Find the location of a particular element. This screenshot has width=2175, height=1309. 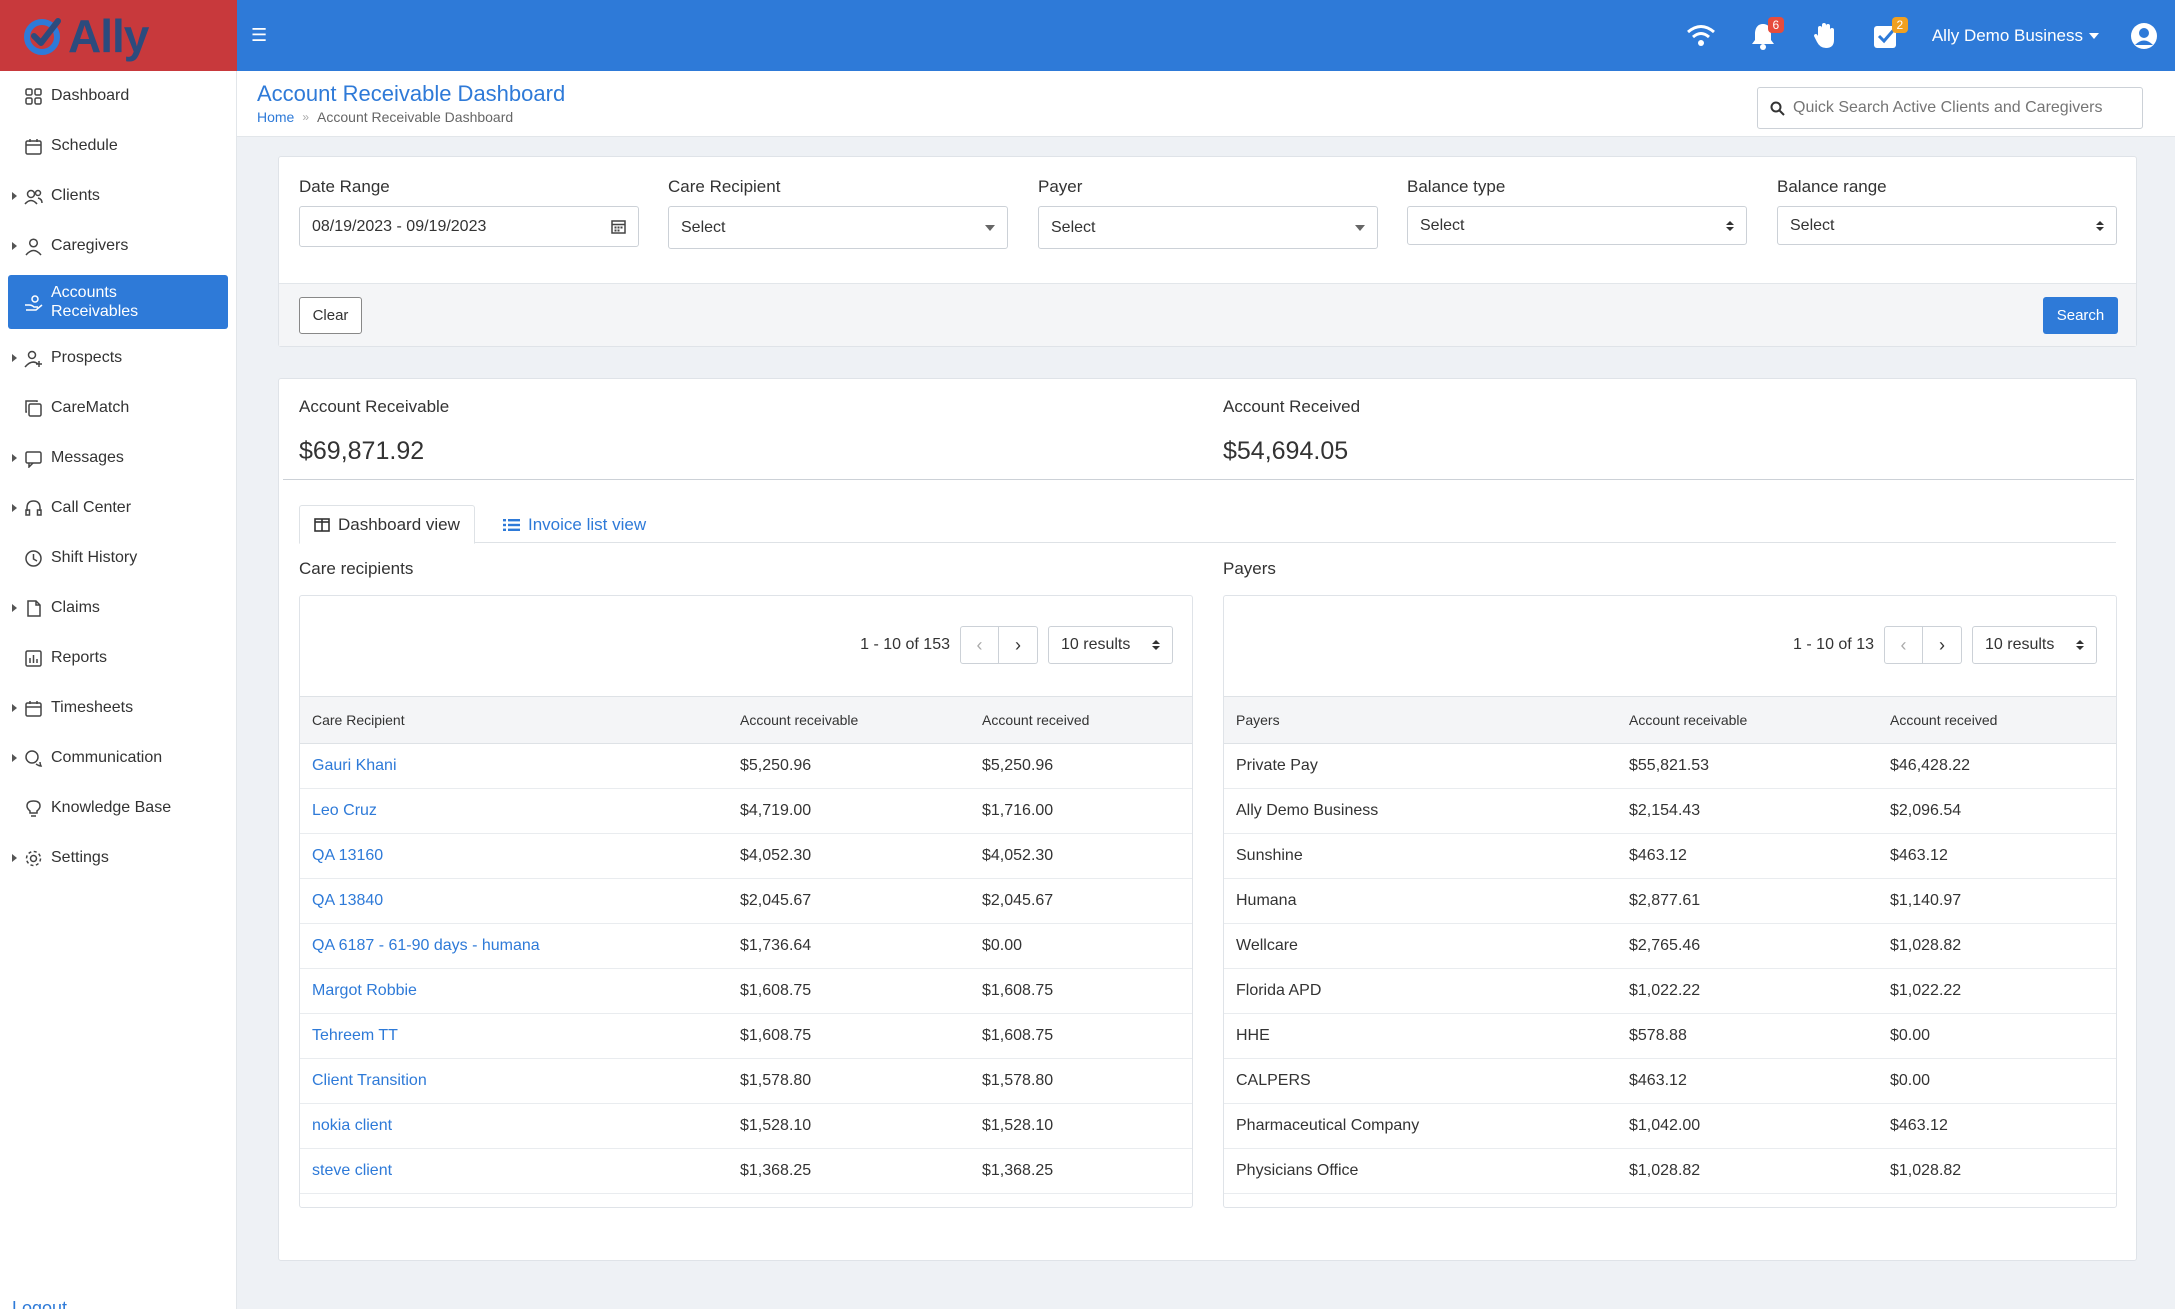

sidebar-item-communication: Communication is located at coordinates (118, 758).